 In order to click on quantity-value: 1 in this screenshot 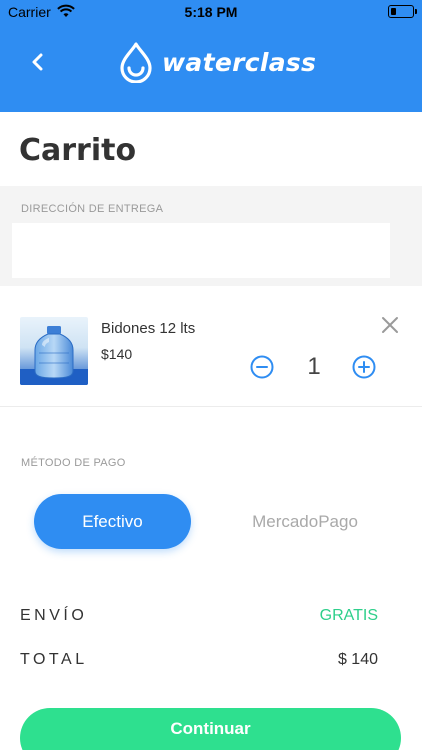, I will do `click(314, 366)`.